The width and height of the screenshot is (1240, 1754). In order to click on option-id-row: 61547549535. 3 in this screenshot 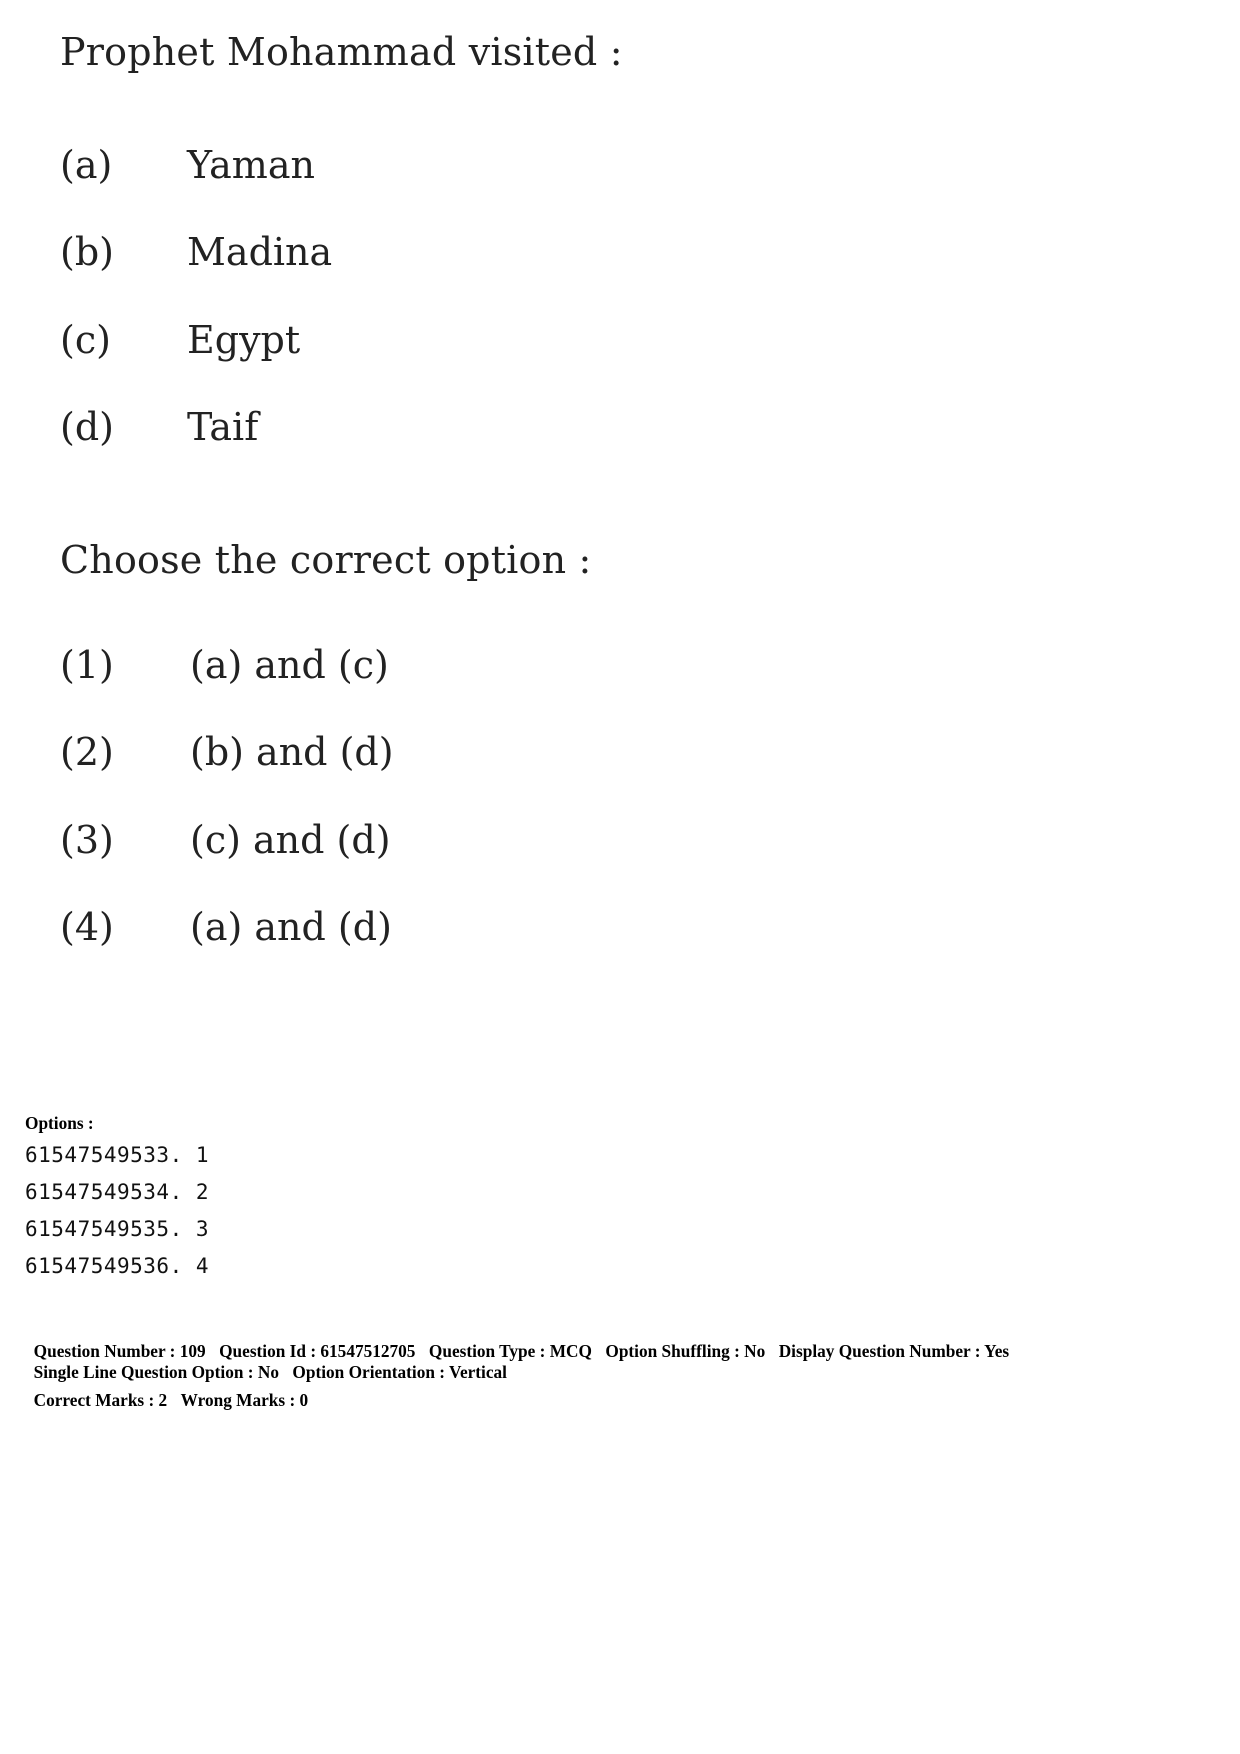, I will do `click(117, 1229)`.